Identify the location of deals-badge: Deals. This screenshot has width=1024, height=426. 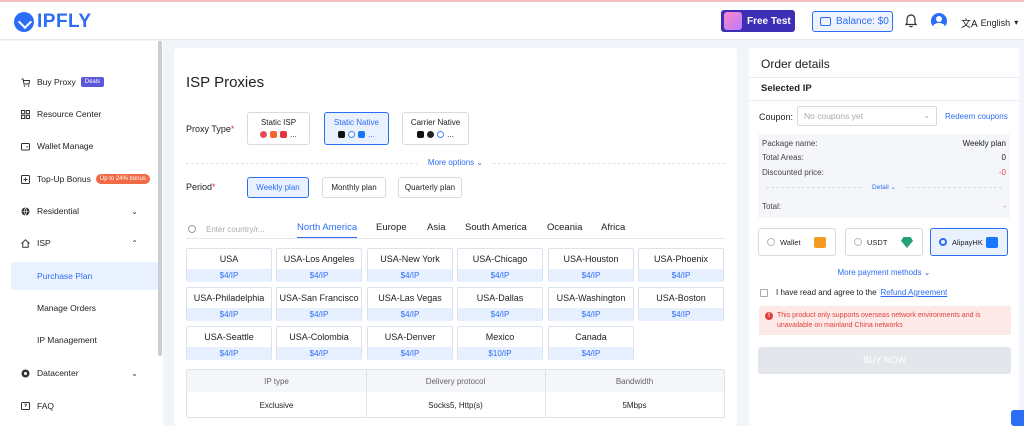
(92, 82).